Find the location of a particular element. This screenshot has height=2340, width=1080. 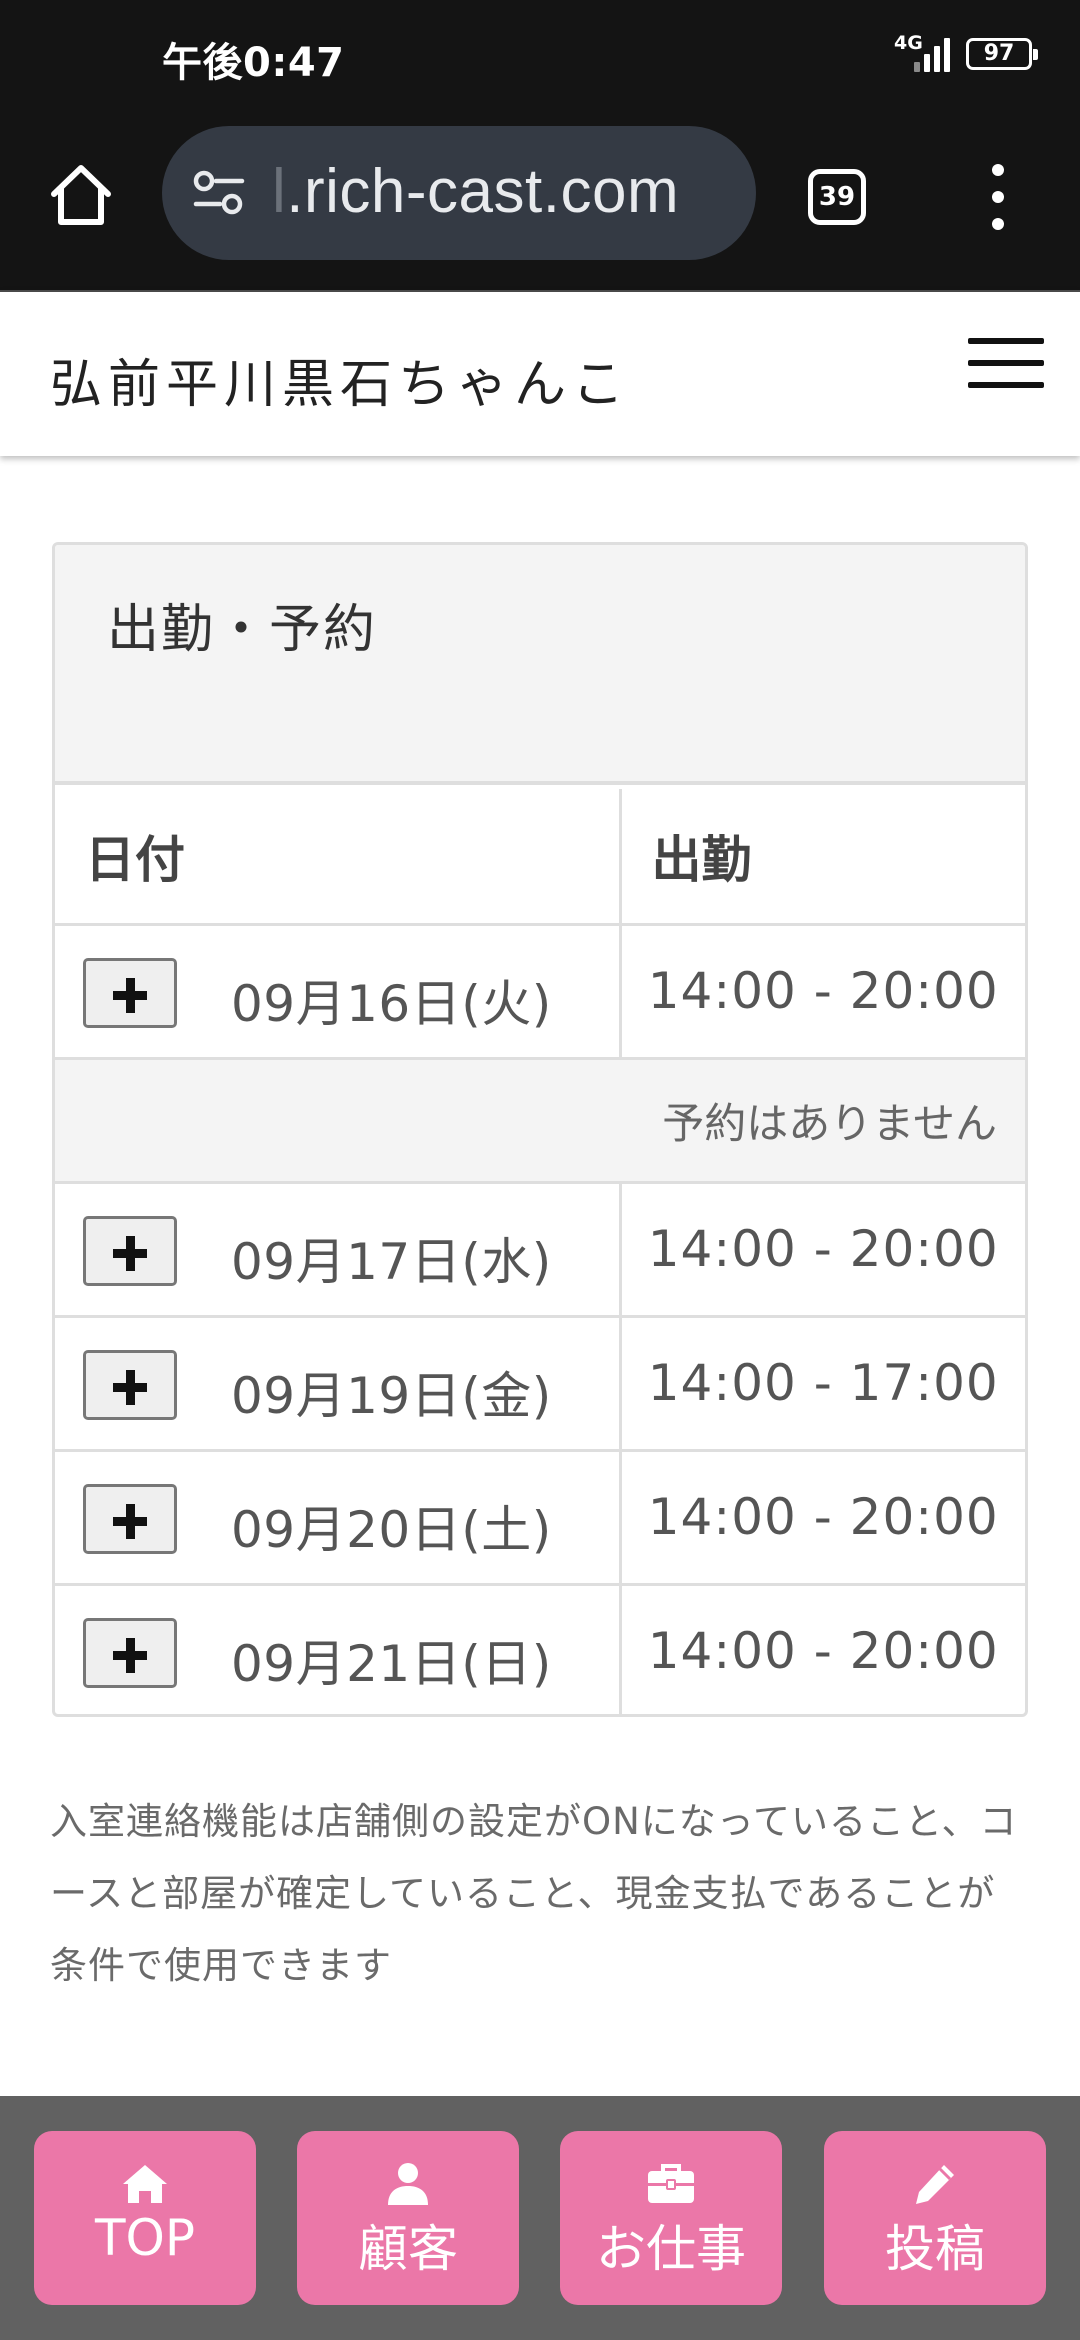

date-text: 09月21日(日) is located at coordinates (391, 1663).